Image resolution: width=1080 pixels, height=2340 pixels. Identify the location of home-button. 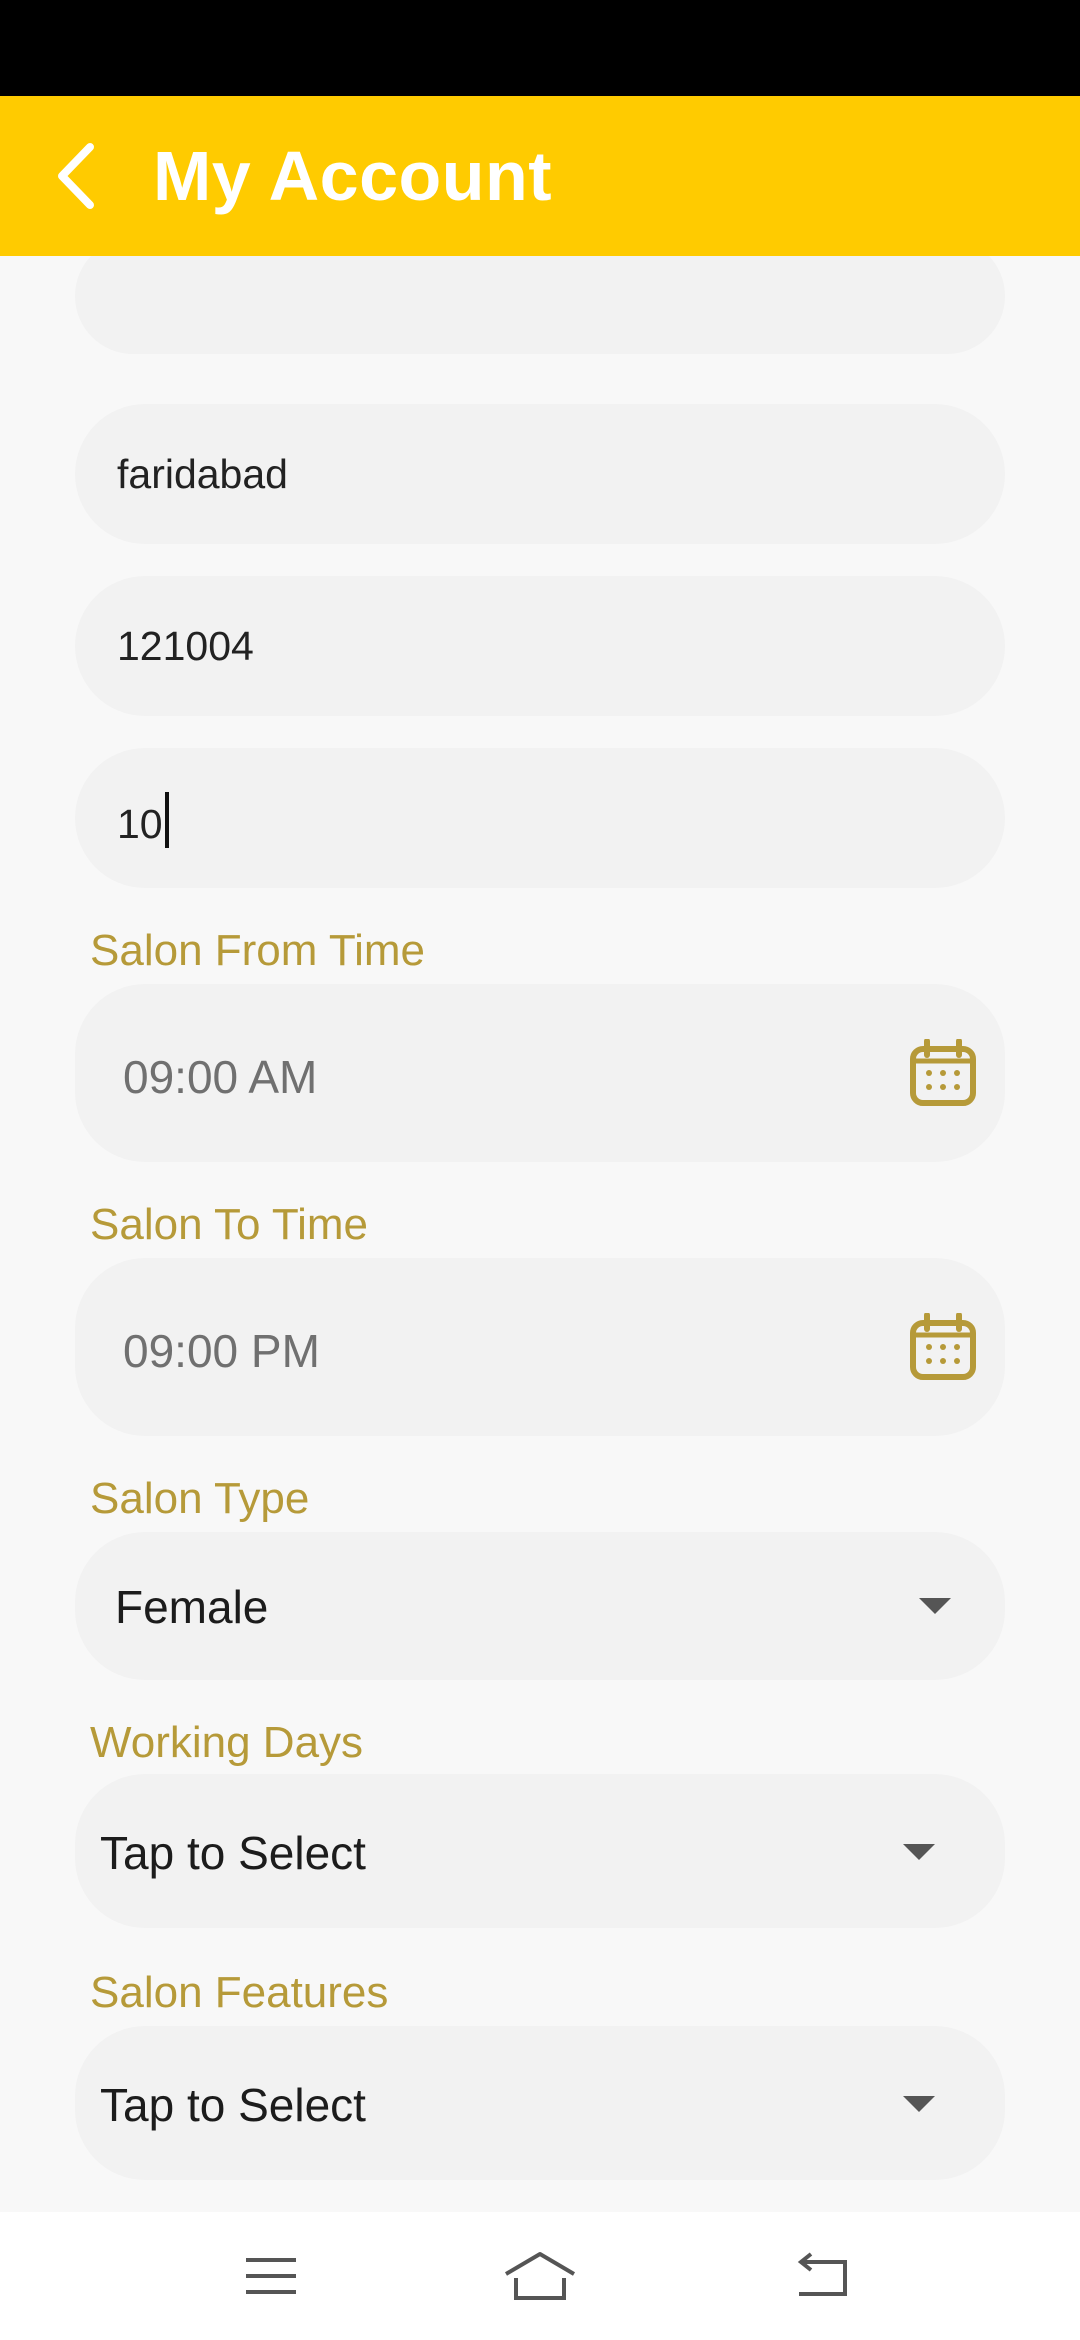
(540, 2276).